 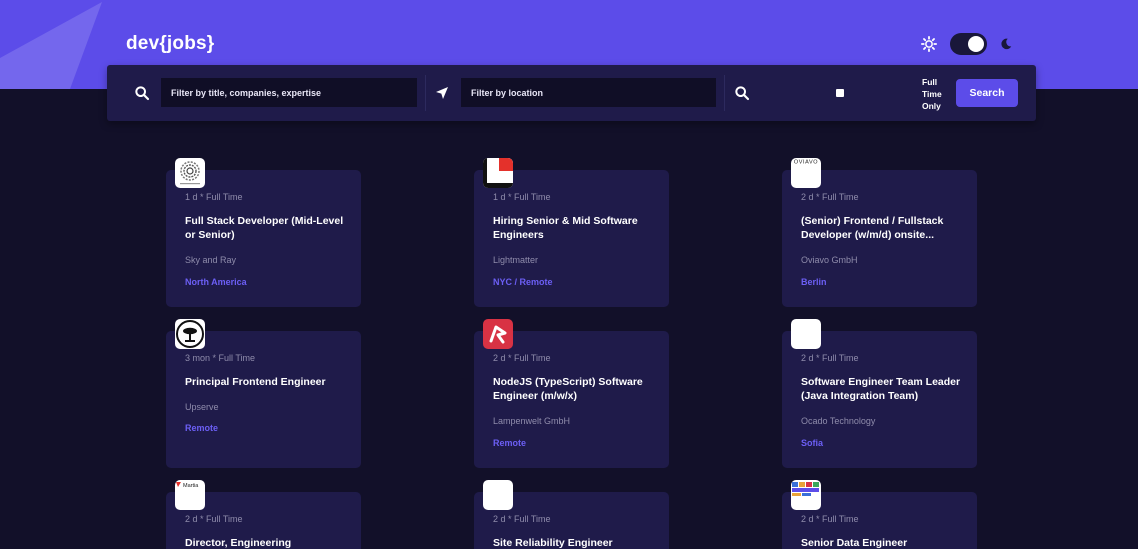 What do you see at coordinates (806, 163) in the screenshot?
I see `oviavo-logo-text: OVIAVO` at bounding box center [806, 163].